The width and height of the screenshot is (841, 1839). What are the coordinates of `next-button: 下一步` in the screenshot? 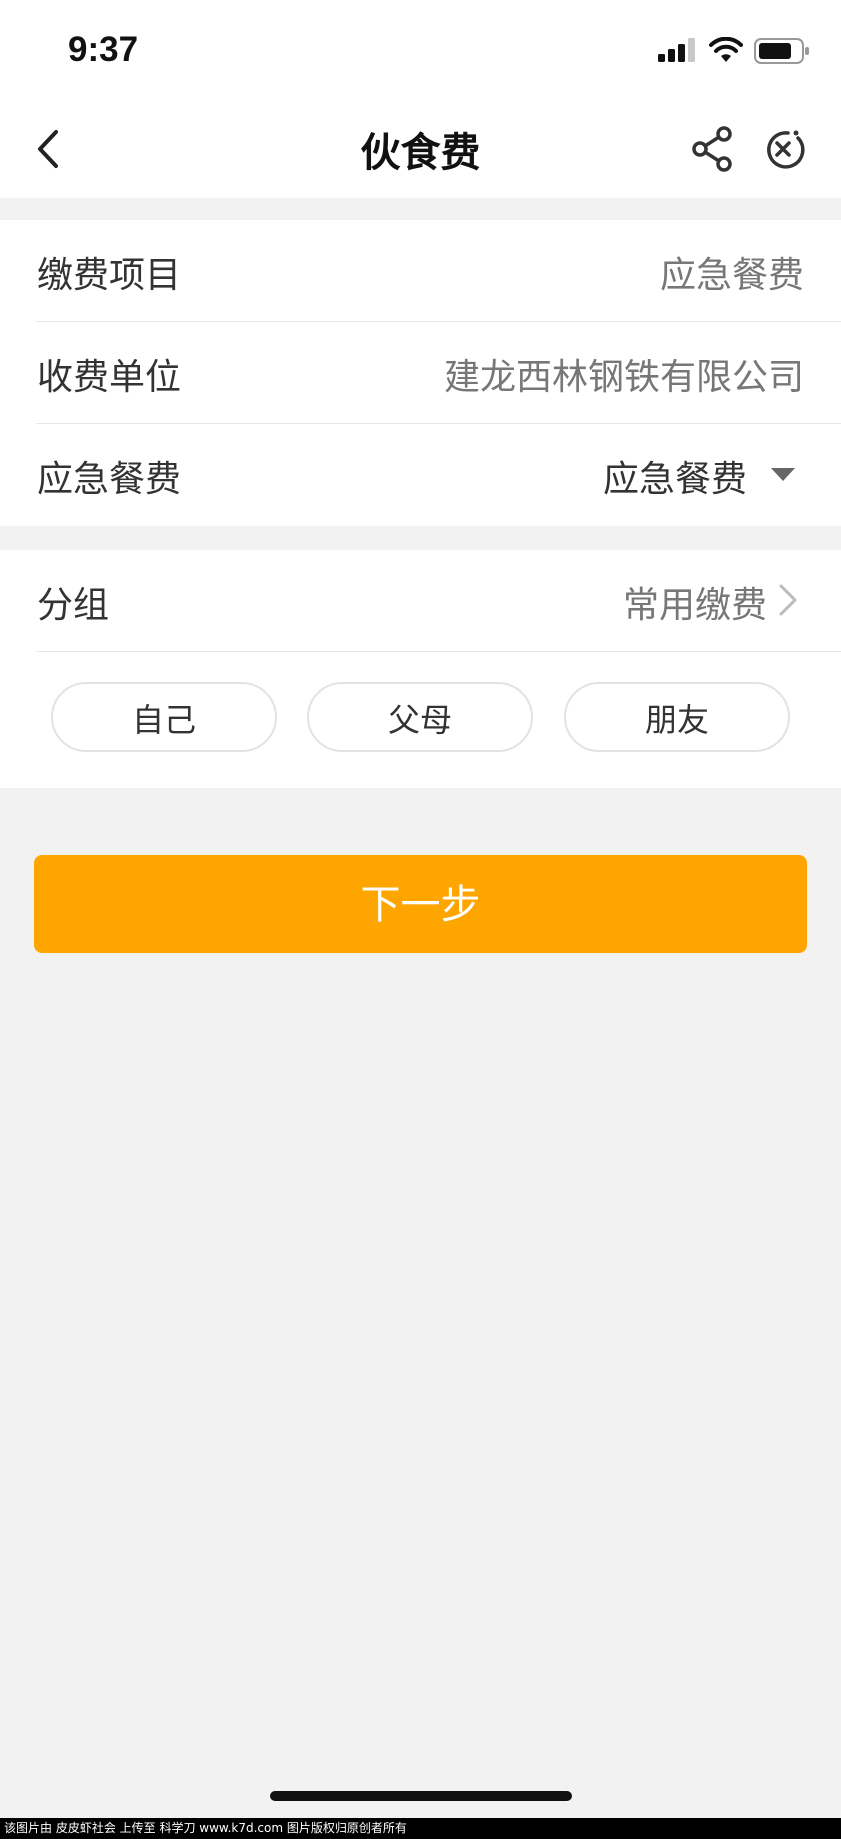 It's located at (420, 904).